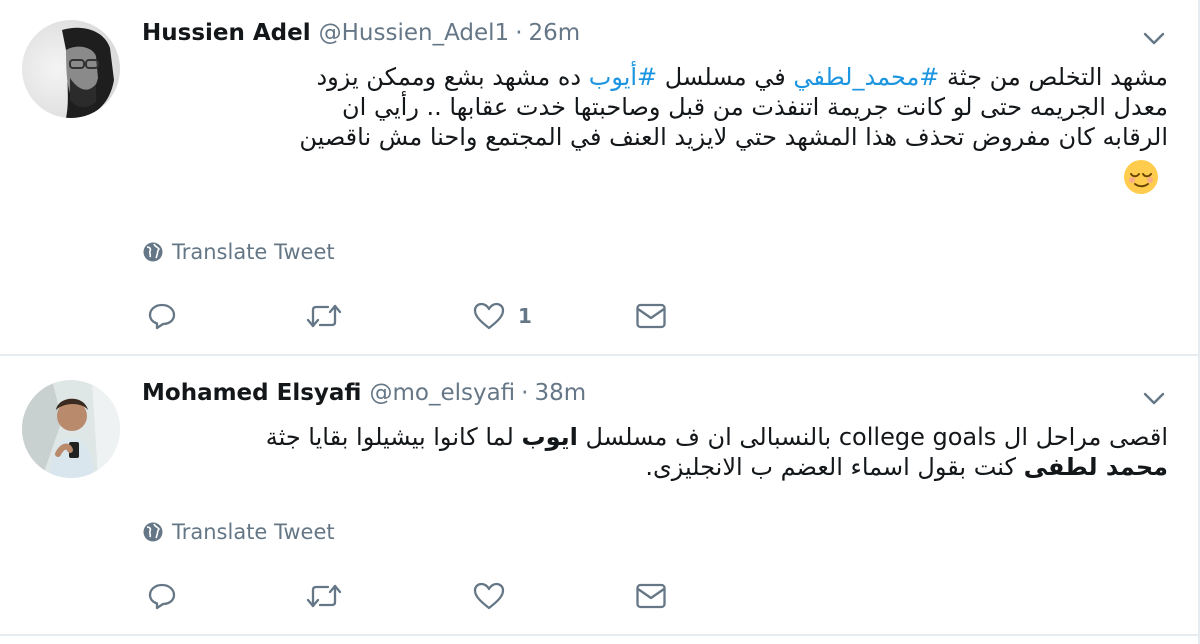  Describe the element at coordinates (525, 316) in the screenshot. I see `like-count: 1` at that location.